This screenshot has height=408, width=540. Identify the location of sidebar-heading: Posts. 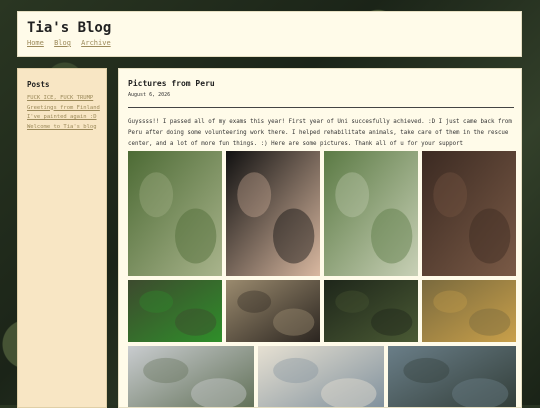
(38, 84).